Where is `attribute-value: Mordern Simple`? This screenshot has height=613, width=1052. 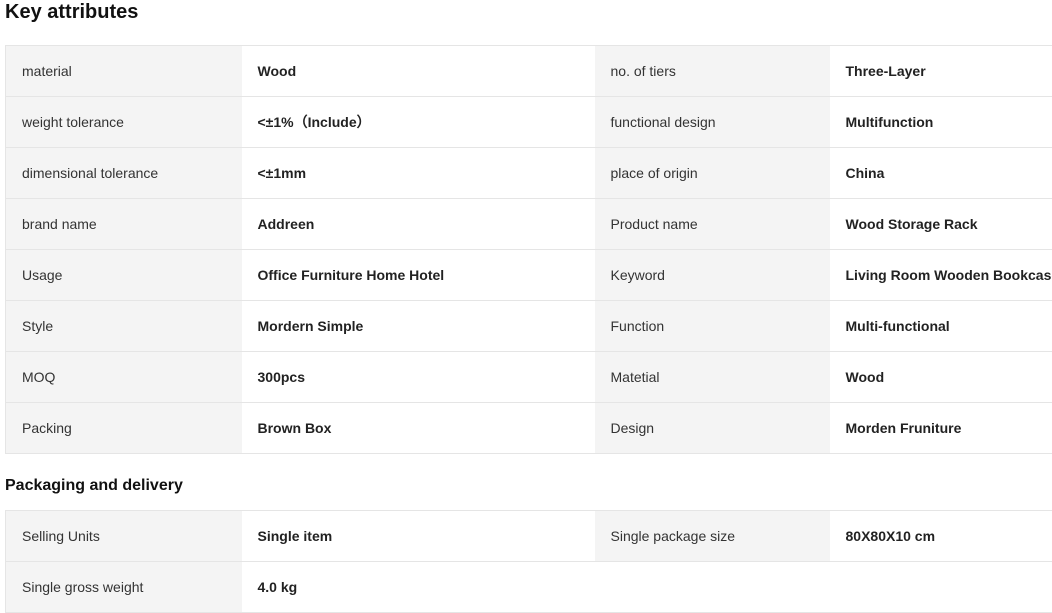
attribute-value: Mordern Simple is located at coordinates (418, 326).